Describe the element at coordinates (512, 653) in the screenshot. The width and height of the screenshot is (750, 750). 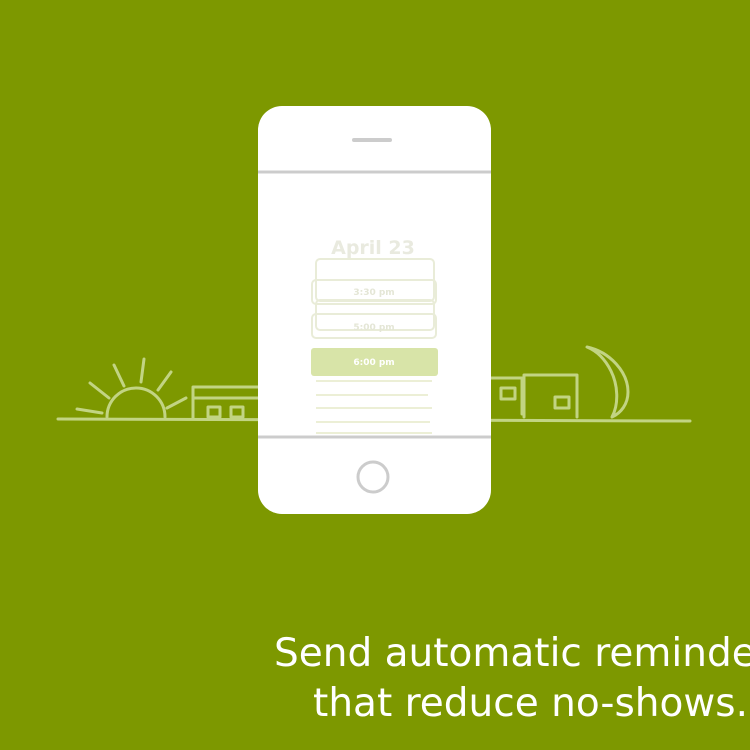
I see `caption-line-1: Send automatic reminders` at that location.